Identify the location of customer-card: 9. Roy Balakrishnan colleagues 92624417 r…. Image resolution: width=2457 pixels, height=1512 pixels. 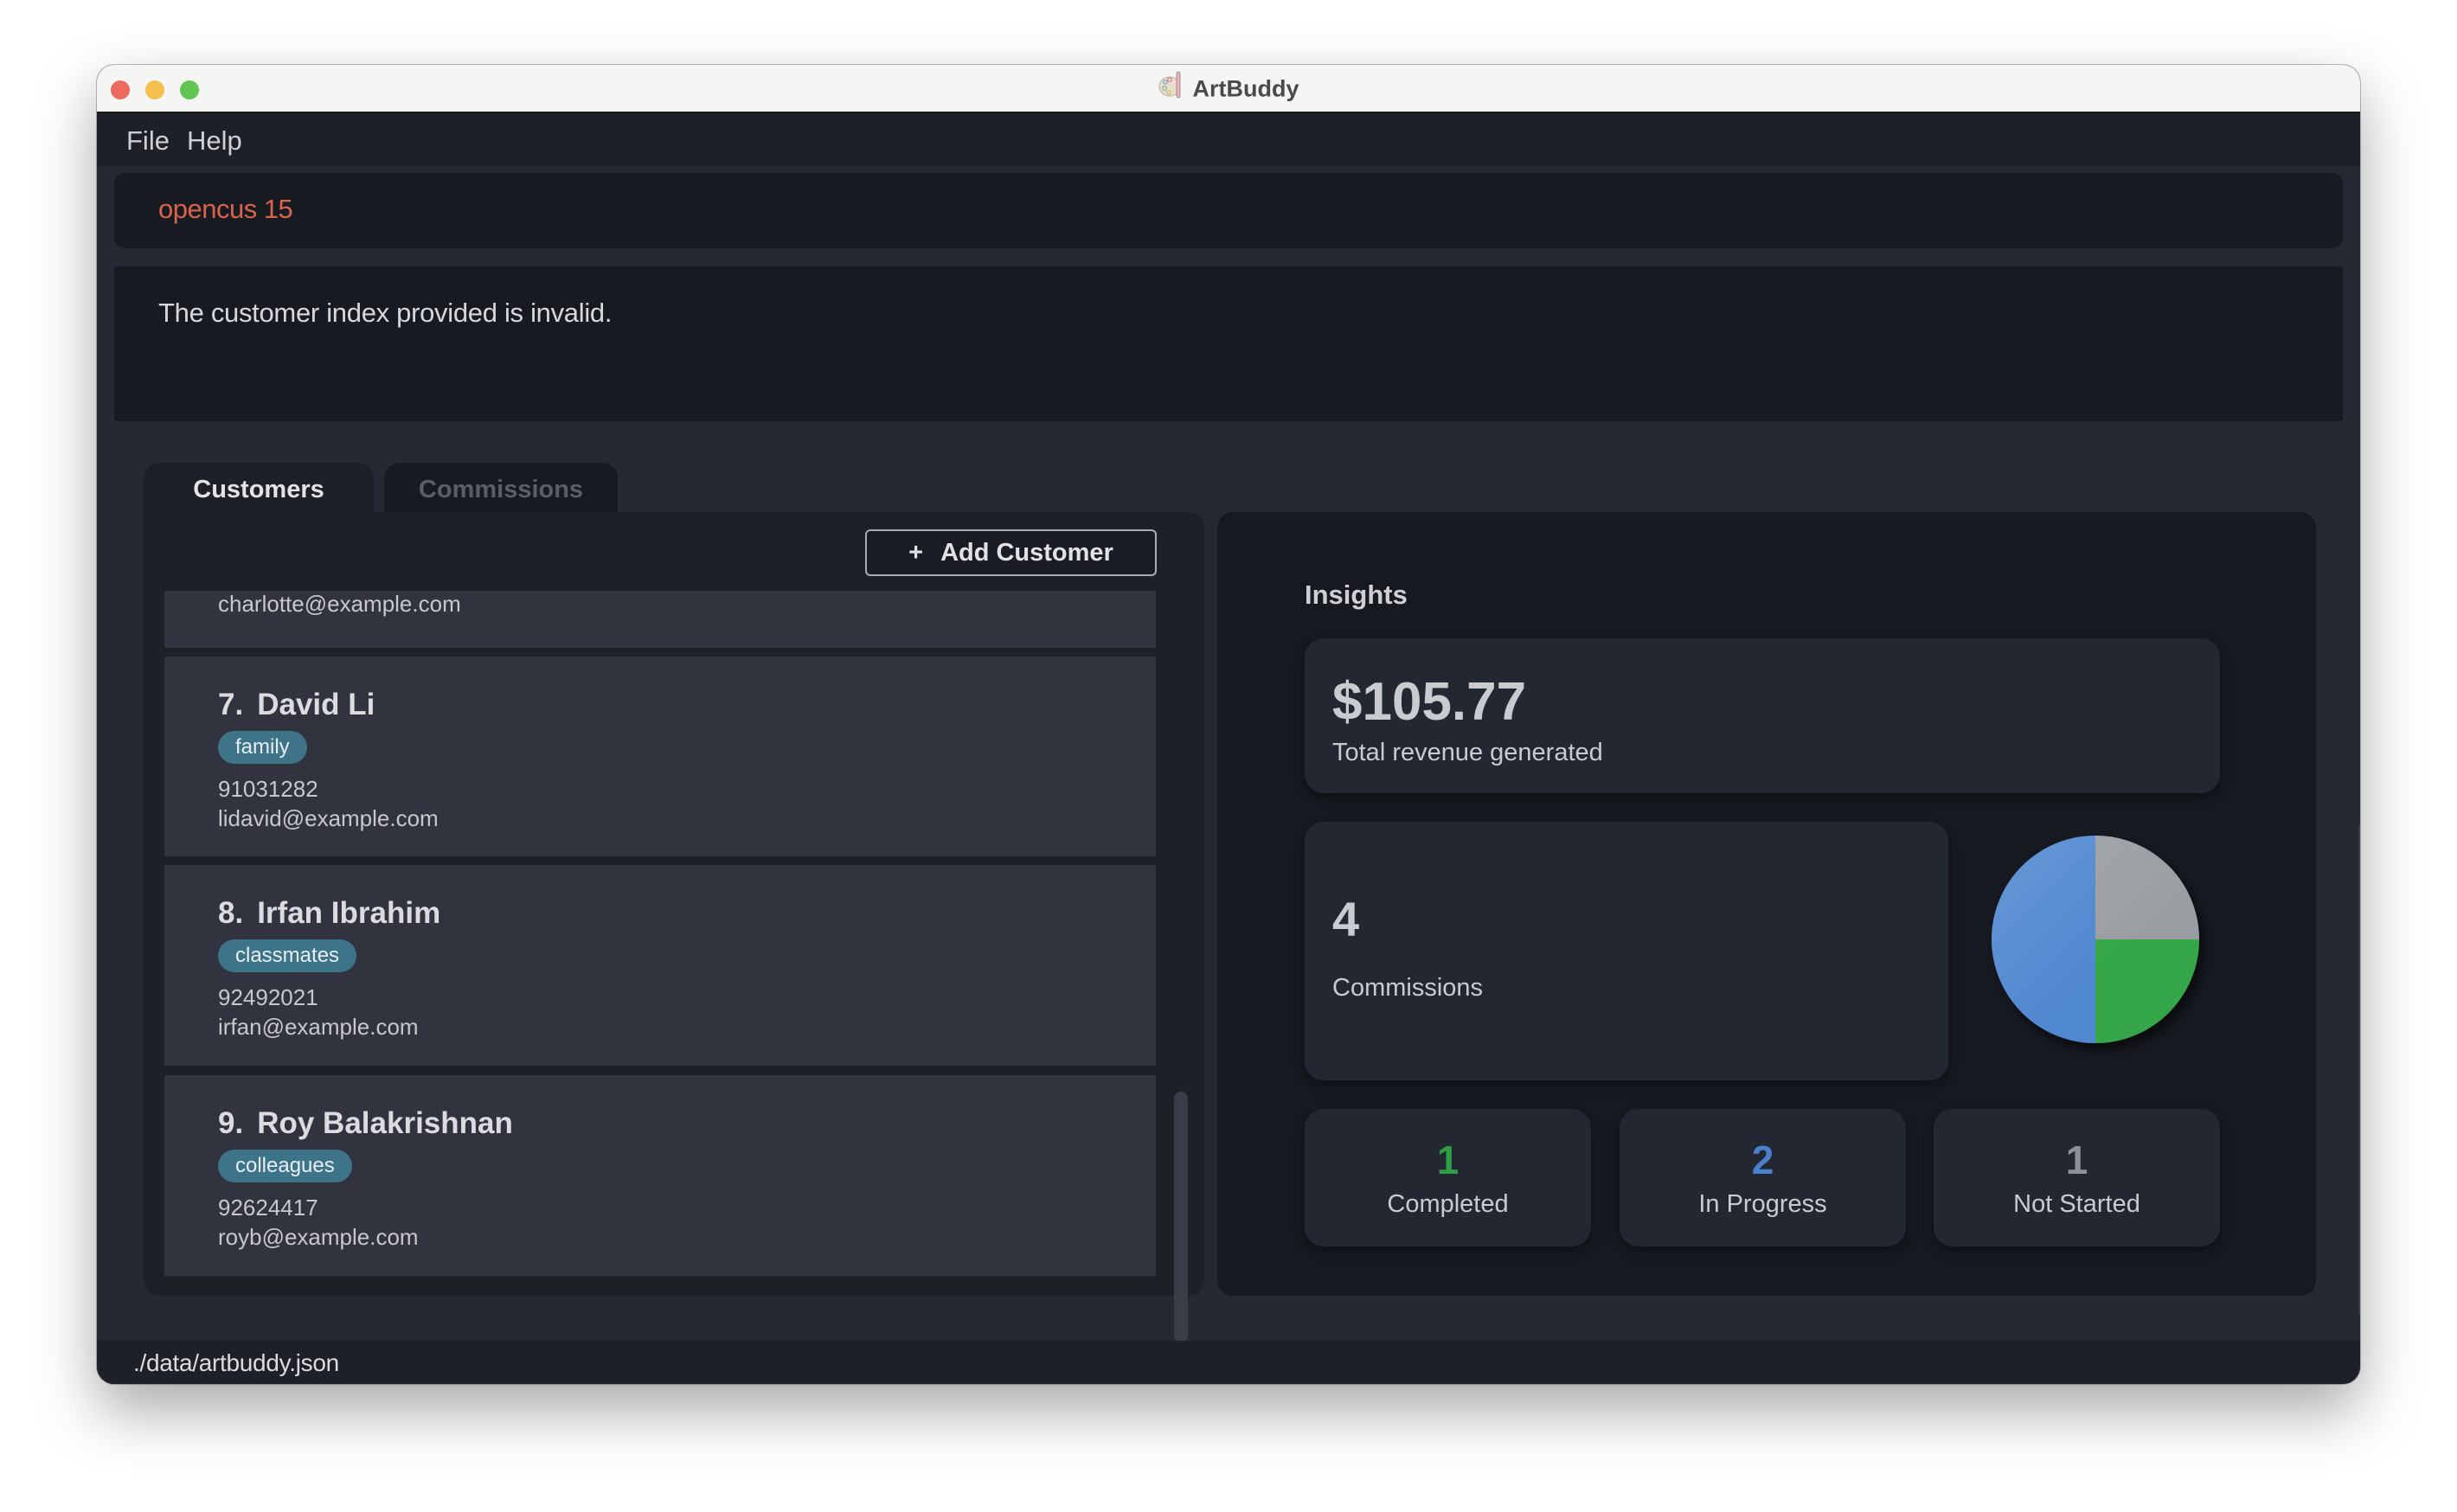
(660, 1175).